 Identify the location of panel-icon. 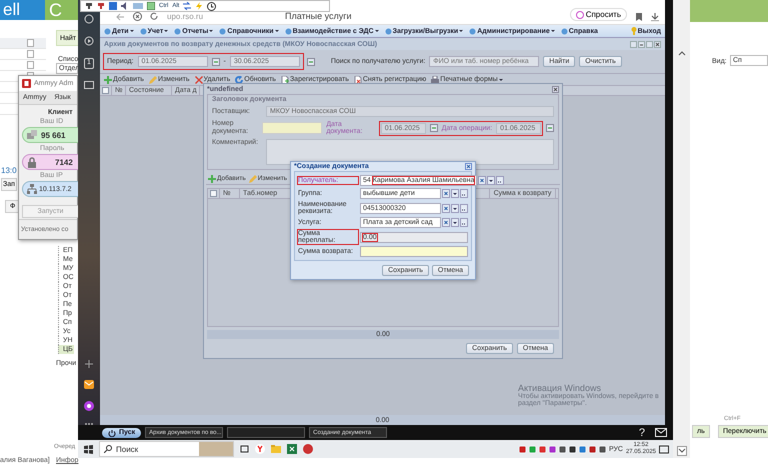
(113, 6).